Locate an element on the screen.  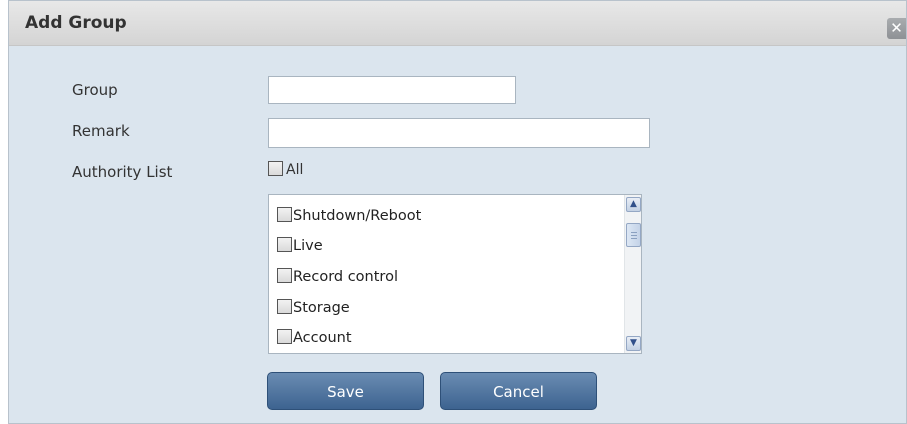
group-input is located at coordinates (392, 90).